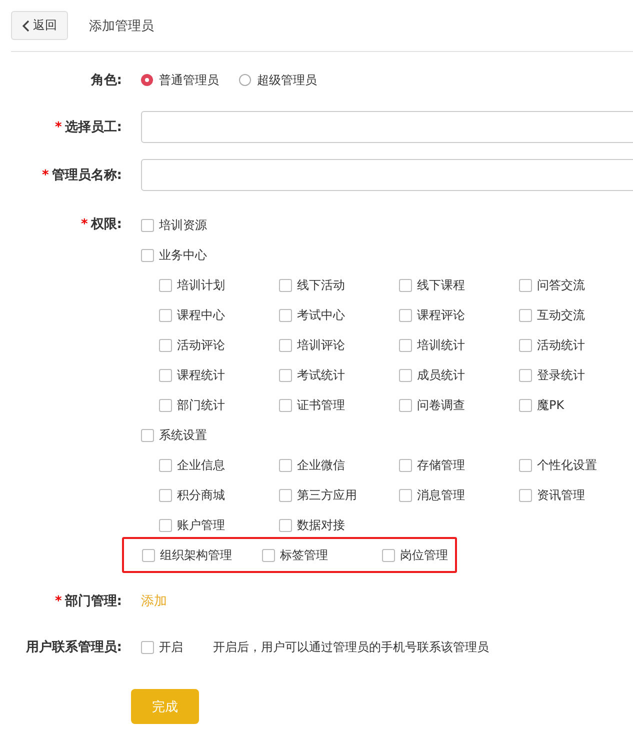 The image size is (633, 735). Describe the element at coordinates (106, 224) in the screenshot. I see `field-label: 权限:` at that location.